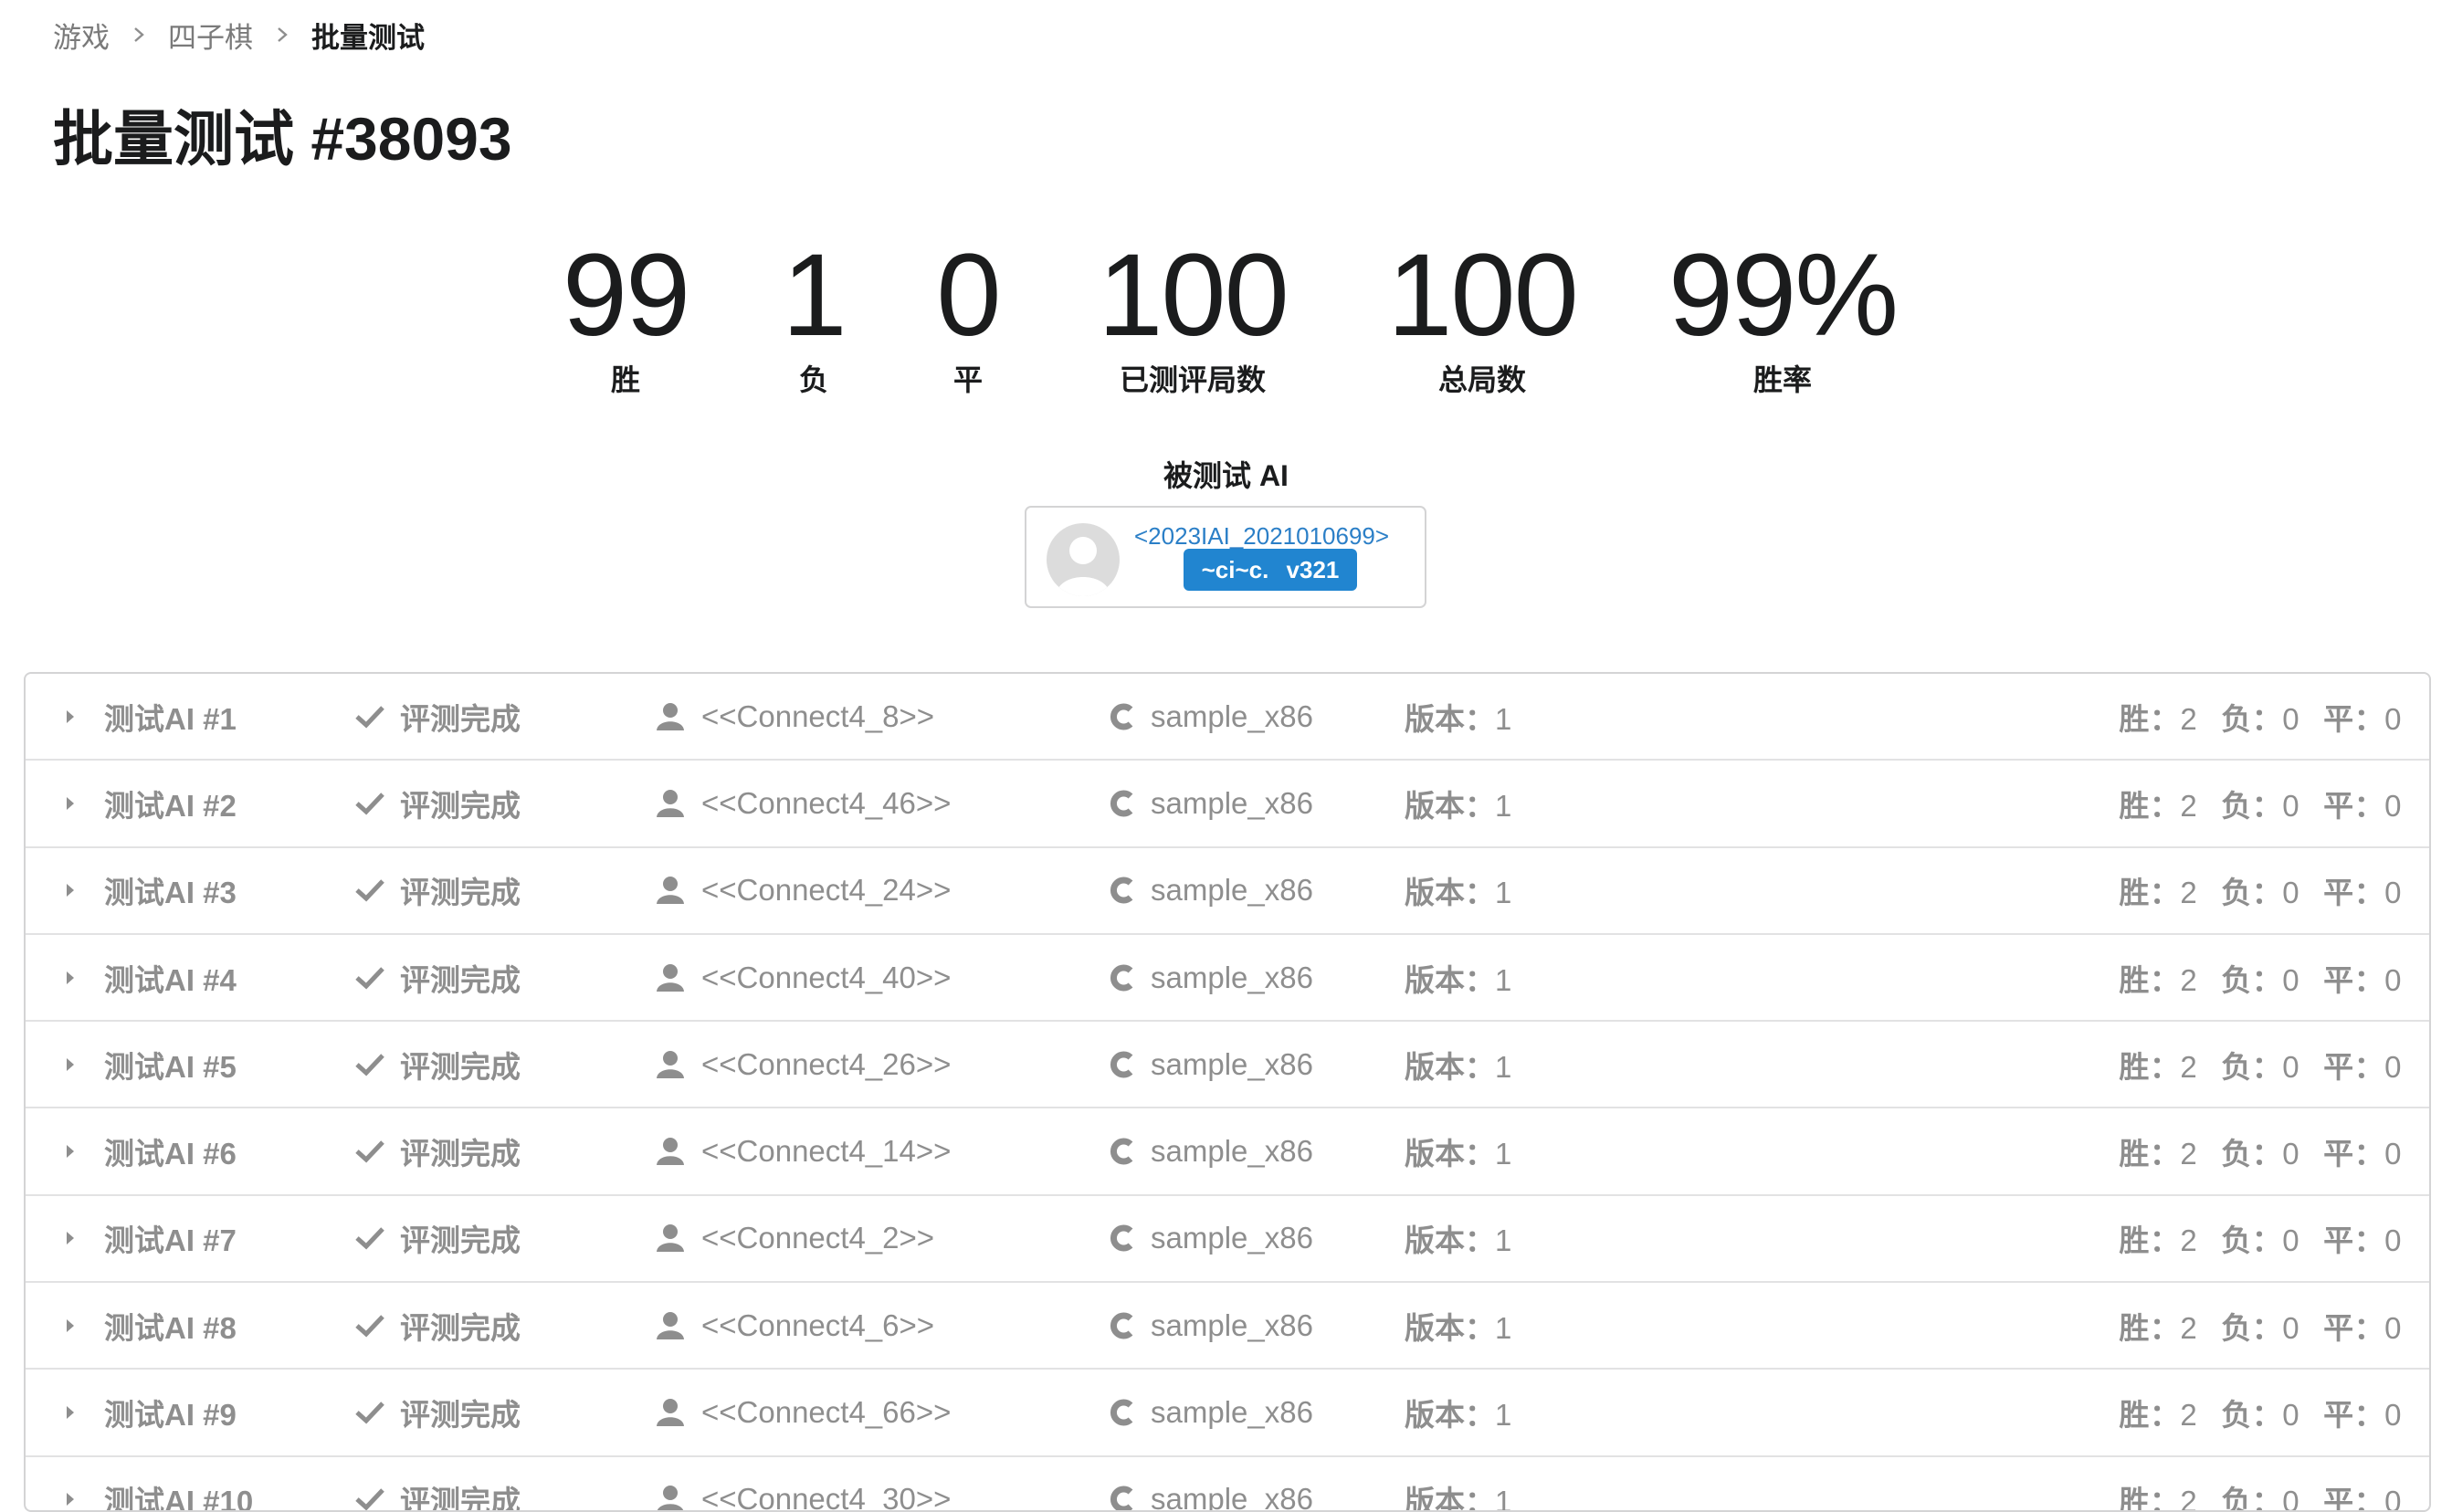 The width and height of the screenshot is (2452, 1512). What do you see at coordinates (826, 803) in the screenshot?
I see `user-link: <<Connect4_46>>` at bounding box center [826, 803].